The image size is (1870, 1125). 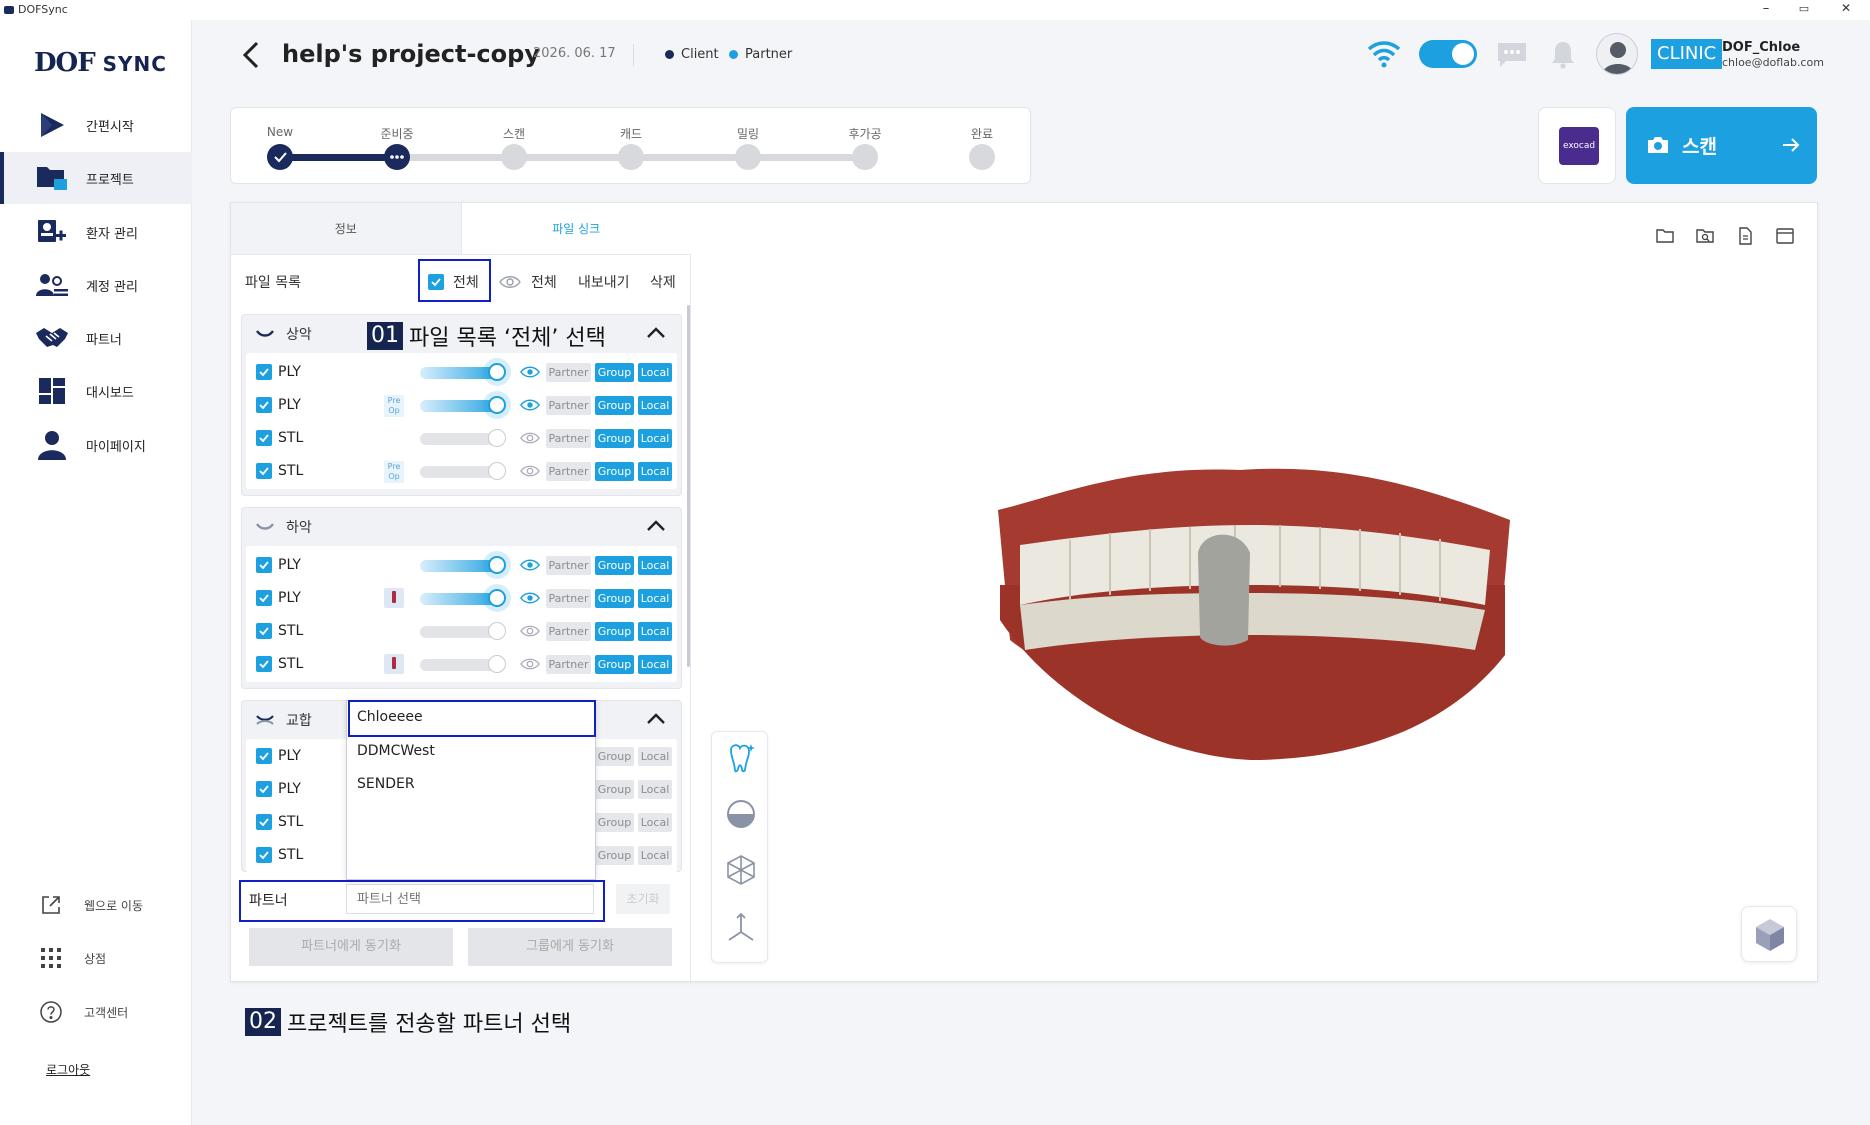 I want to click on file-list-scrollbar, so click(x=688, y=486).